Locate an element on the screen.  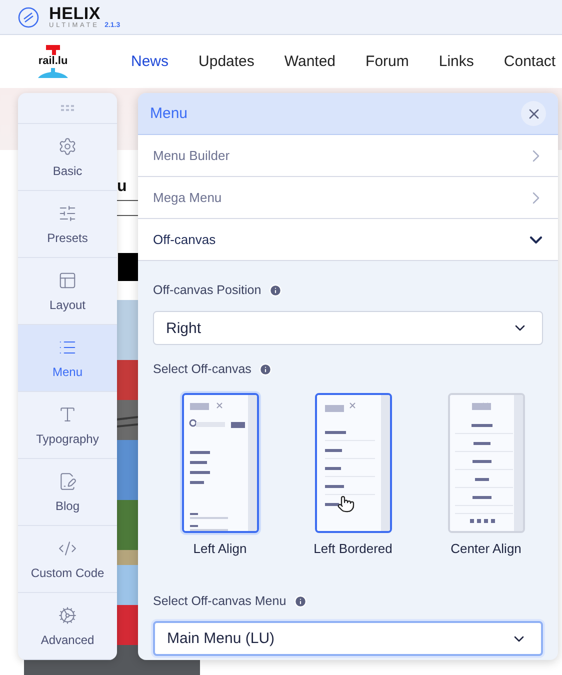
heading-text: u is located at coordinates (122, 187).